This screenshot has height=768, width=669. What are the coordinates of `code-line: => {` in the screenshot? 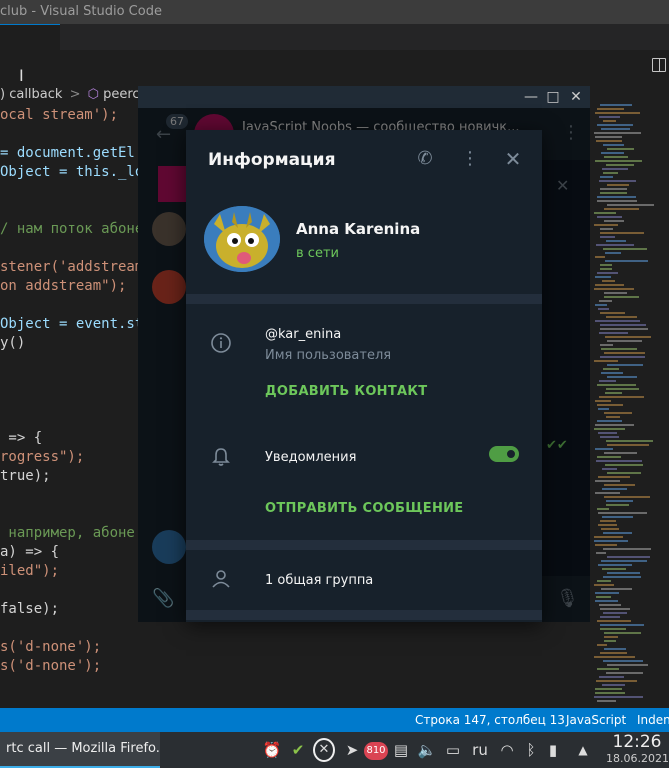 It's located at (21, 438).